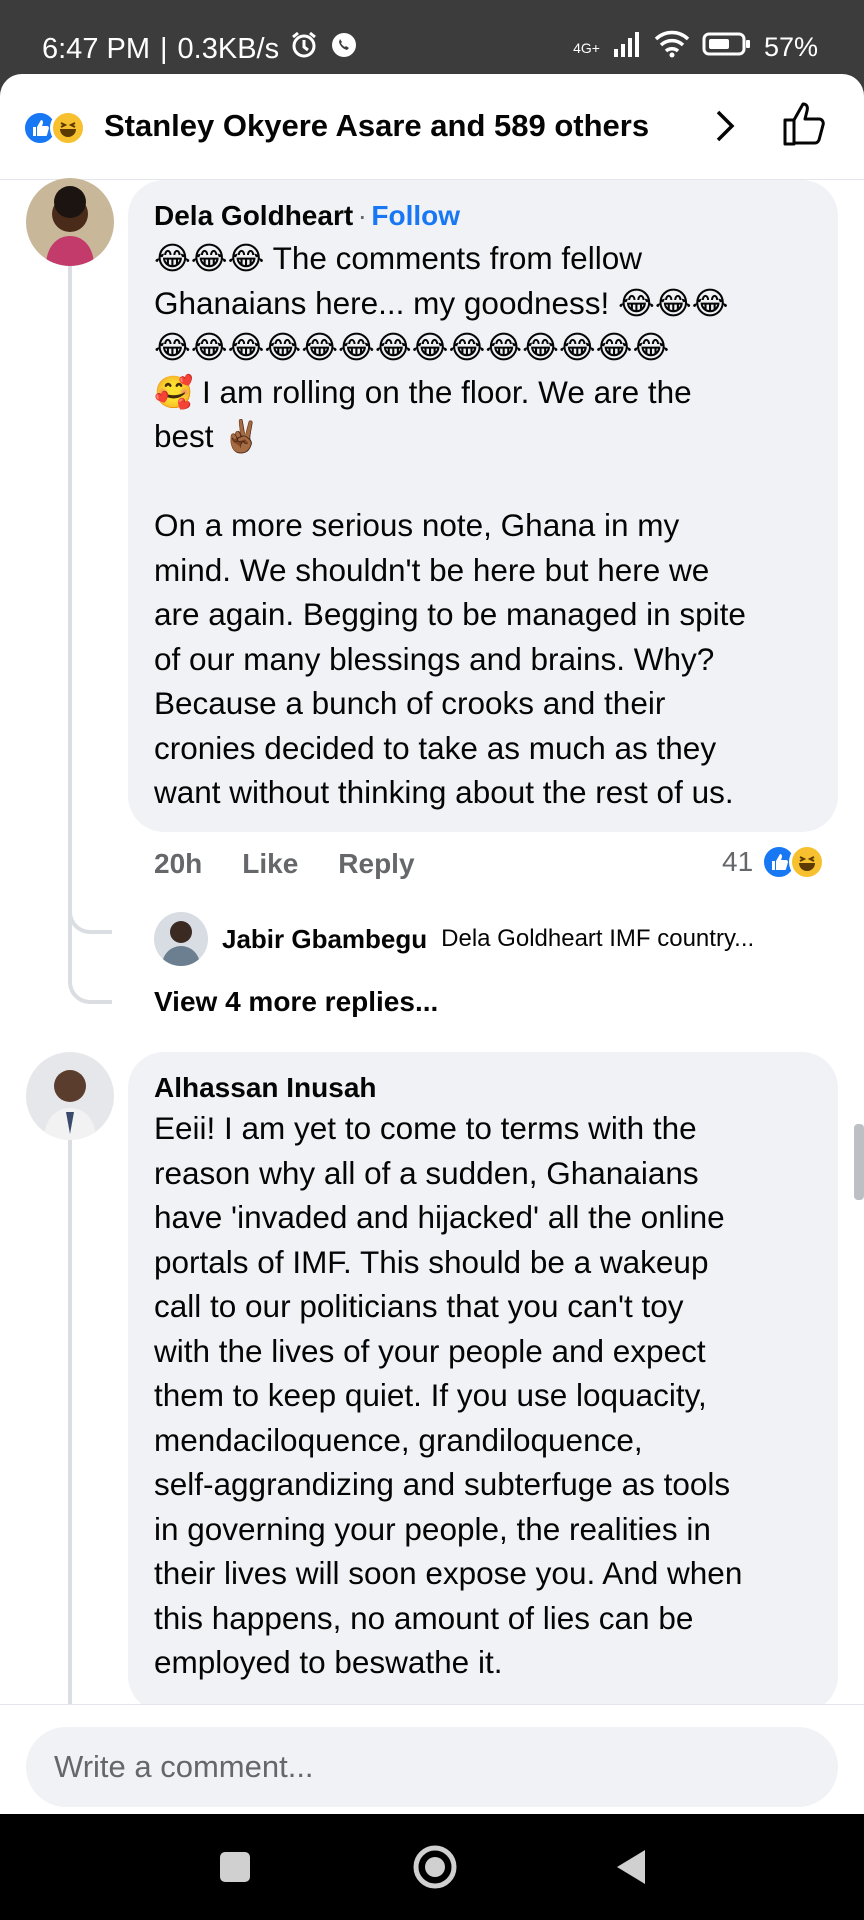  I want to click on system-nav-bar, so click(432, 1867).